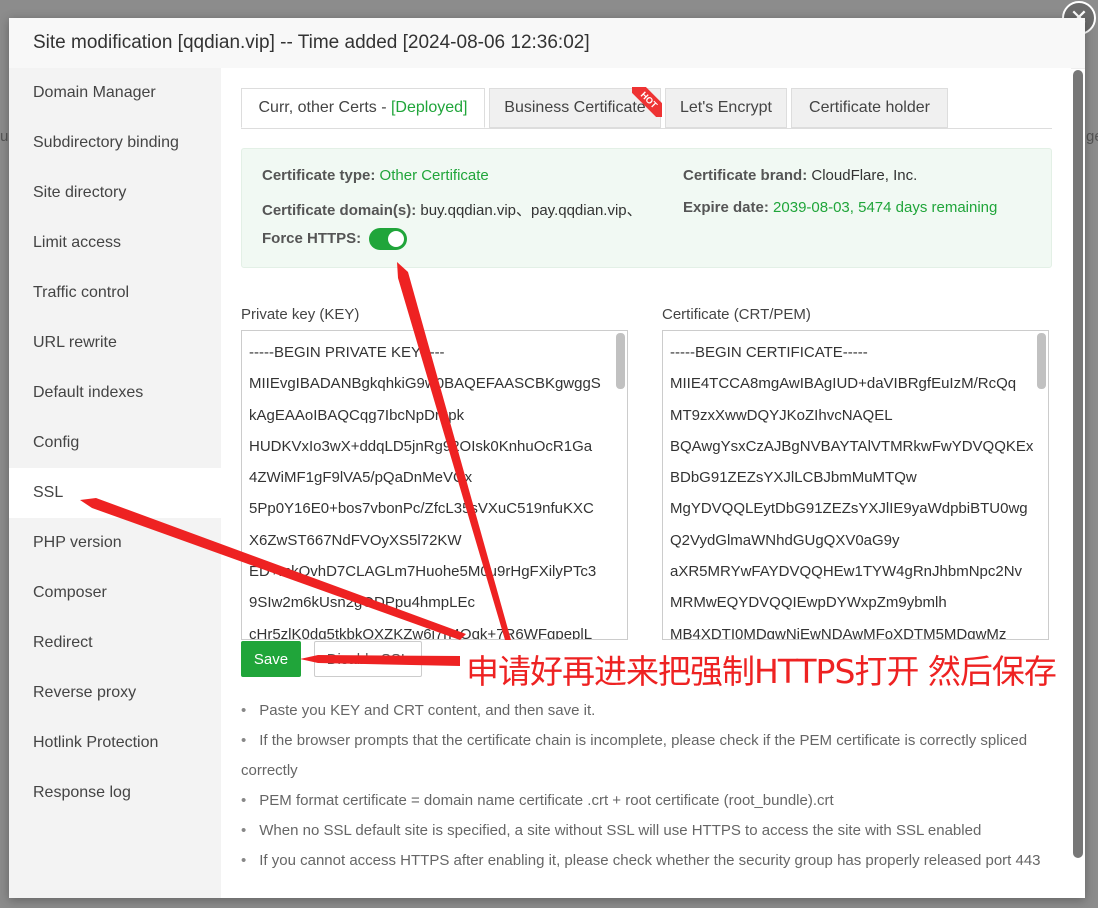  I want to click on textarea-line: BQAwgYsxCzAJBgNVBAYTAlVTMRkwFwYDVQQKEx, so click(852, 446).